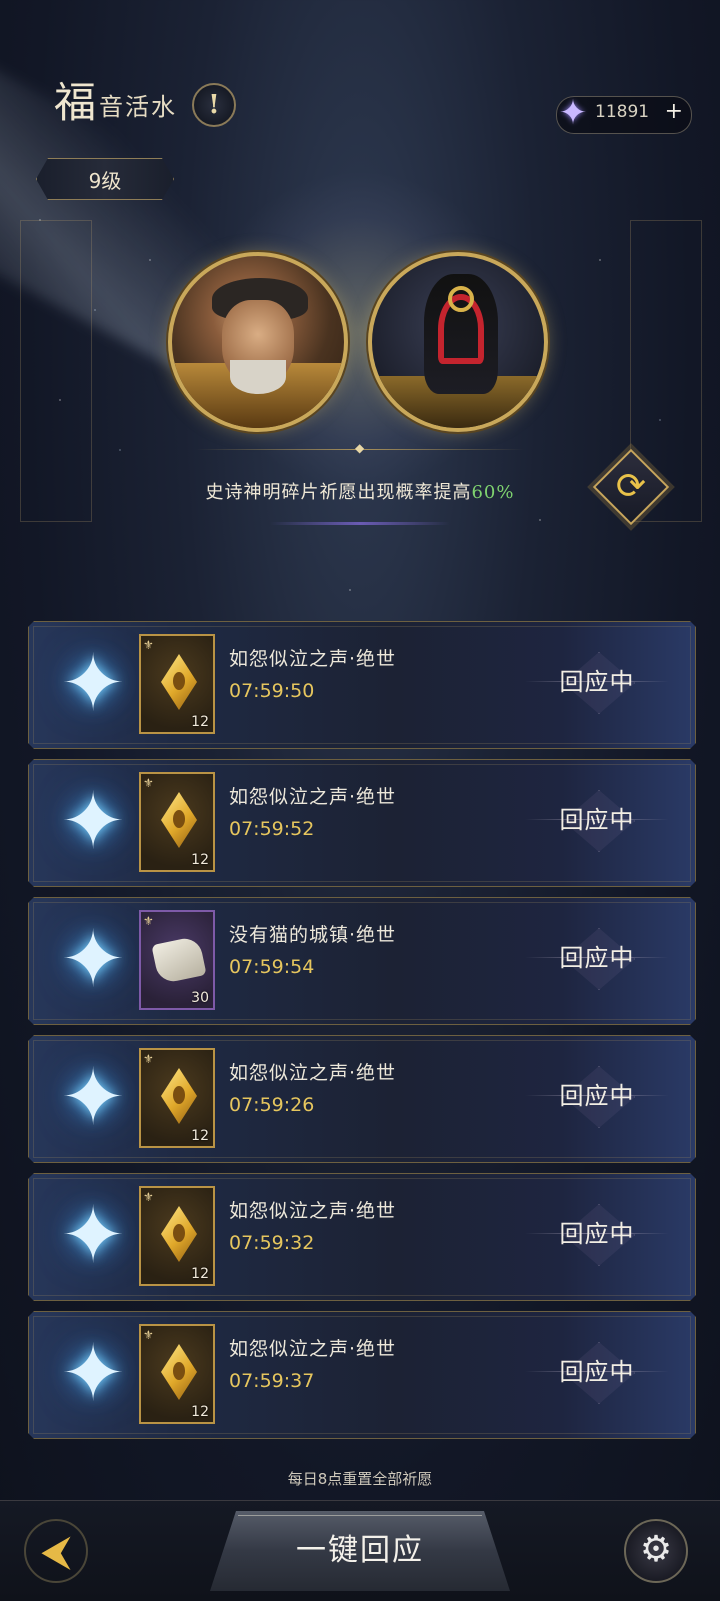 The image size is (720, 1601). I want to click on item-quantity: 30, so click(200, 998).